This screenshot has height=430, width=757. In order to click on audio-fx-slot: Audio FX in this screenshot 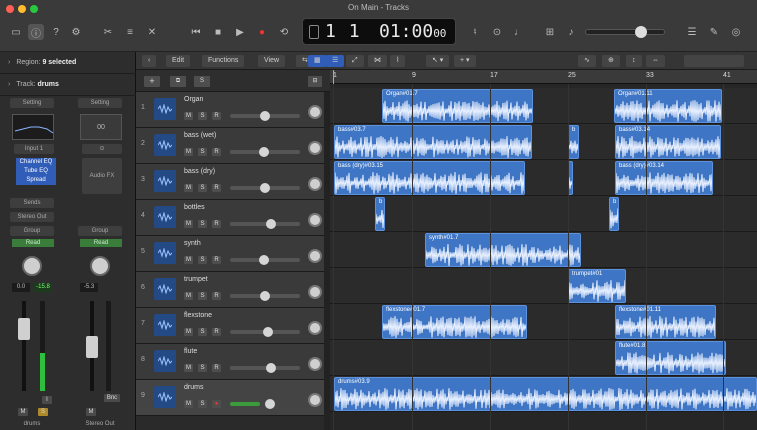, I will do `click(102, 176)`.